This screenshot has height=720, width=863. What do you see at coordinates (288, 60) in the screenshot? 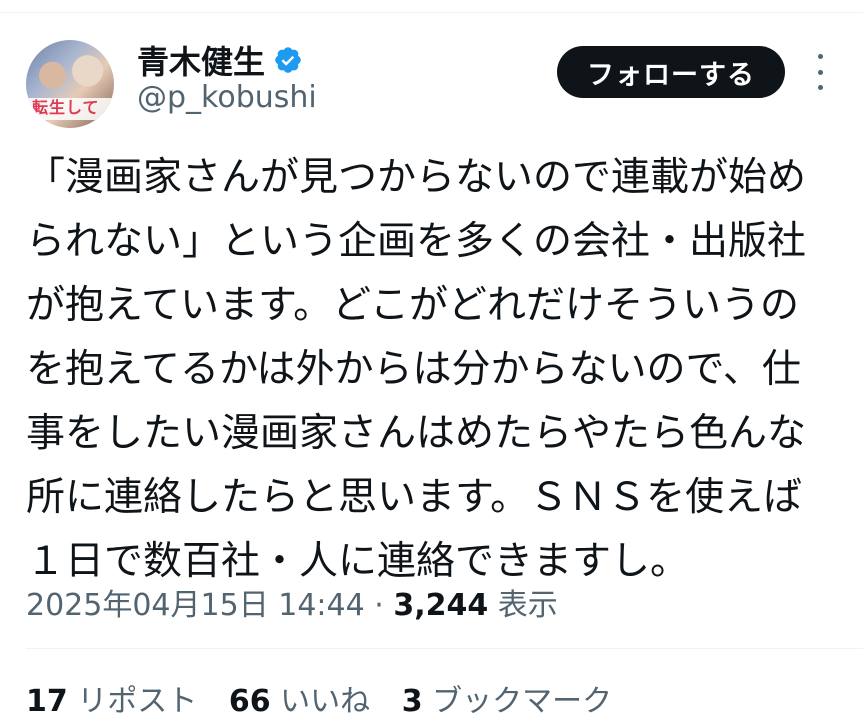
I see `verified-badge-icon` at bounding box center [288, 60].